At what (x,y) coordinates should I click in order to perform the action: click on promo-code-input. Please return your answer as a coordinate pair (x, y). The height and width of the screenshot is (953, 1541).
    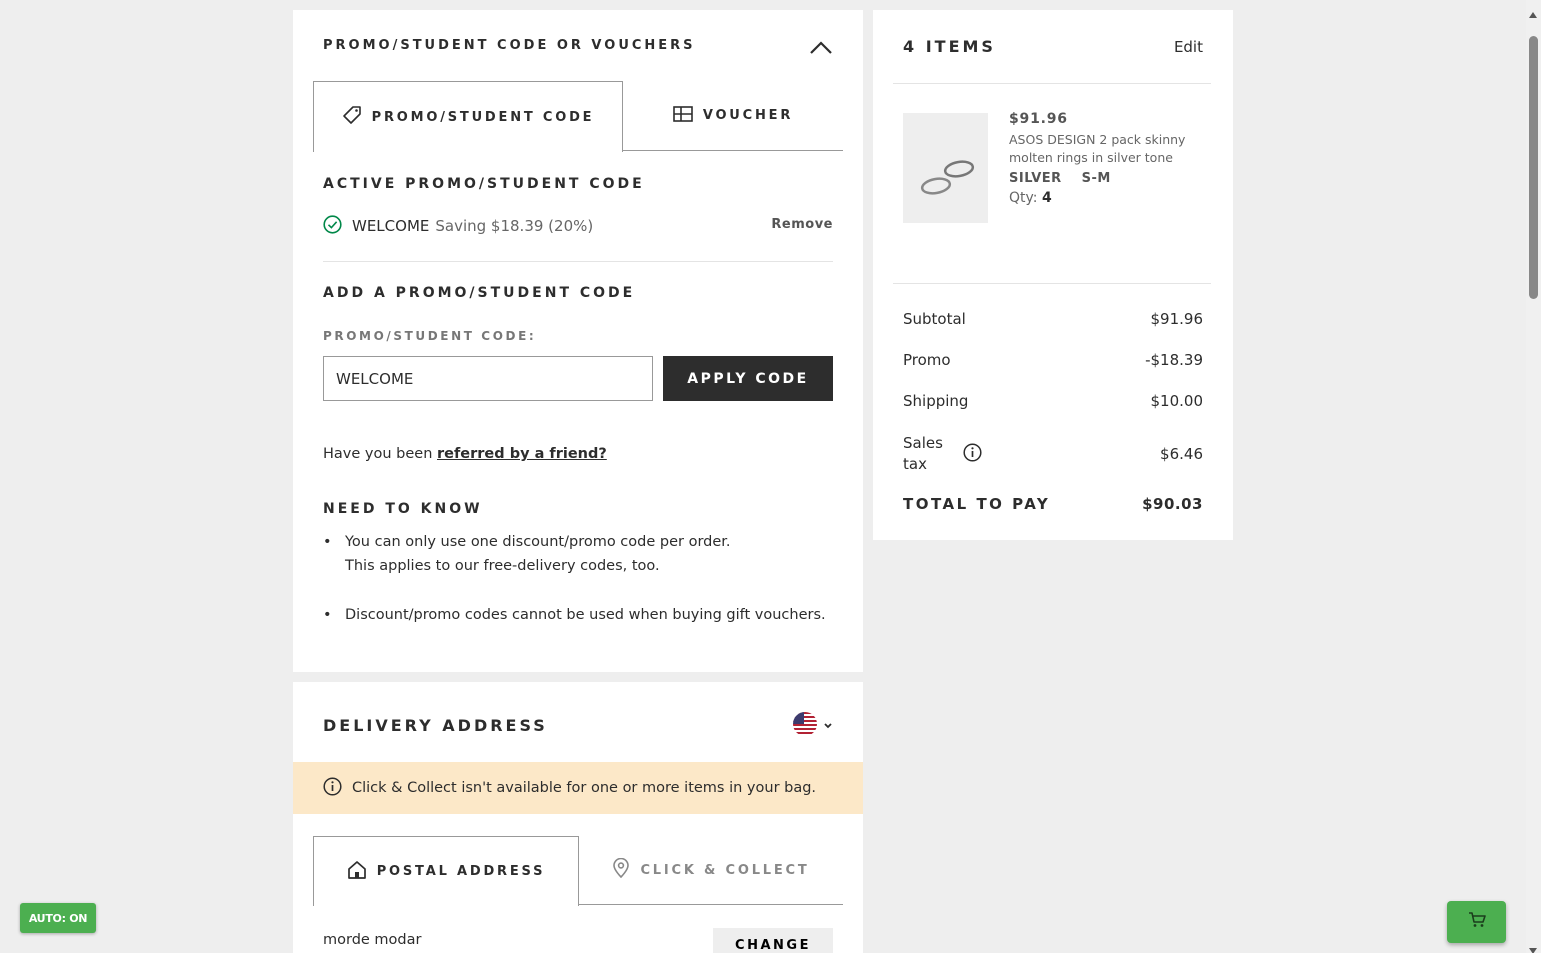
    Looking at the image, I should click on (488, 378).